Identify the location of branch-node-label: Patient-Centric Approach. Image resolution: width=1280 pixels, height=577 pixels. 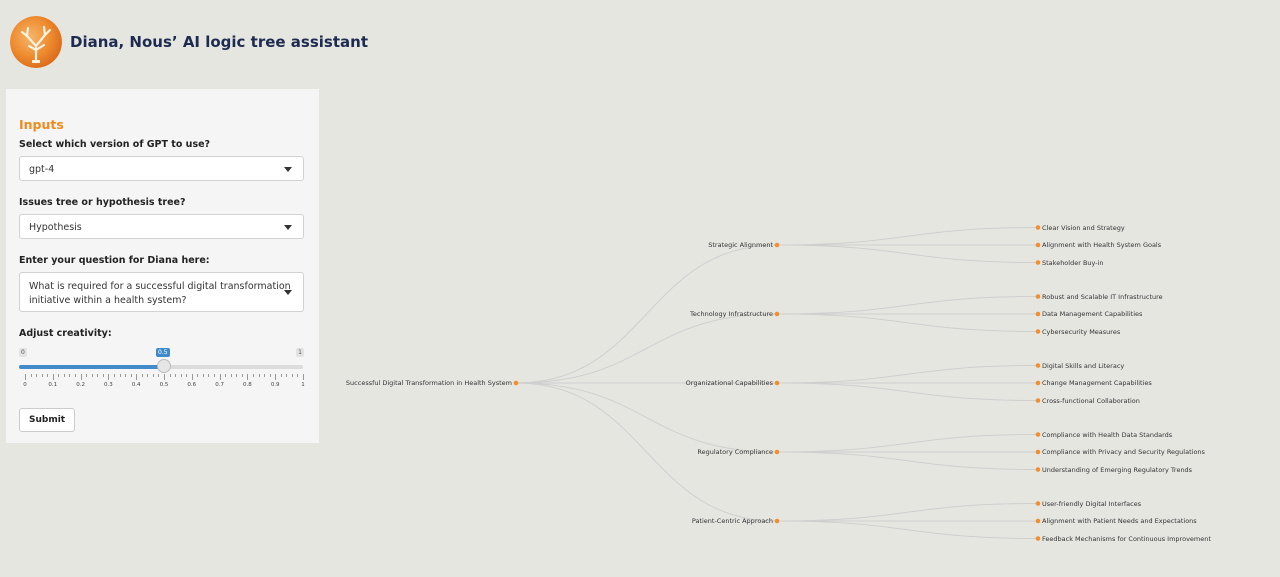
(732, 521).